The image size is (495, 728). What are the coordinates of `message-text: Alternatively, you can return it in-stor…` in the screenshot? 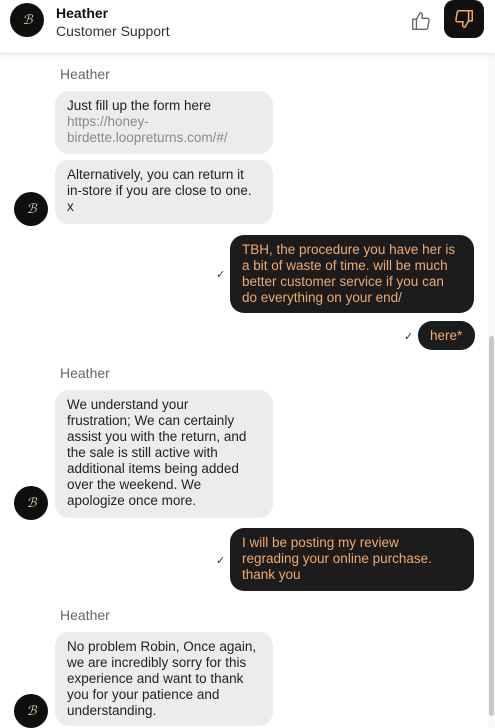 It's located at (159, 190).